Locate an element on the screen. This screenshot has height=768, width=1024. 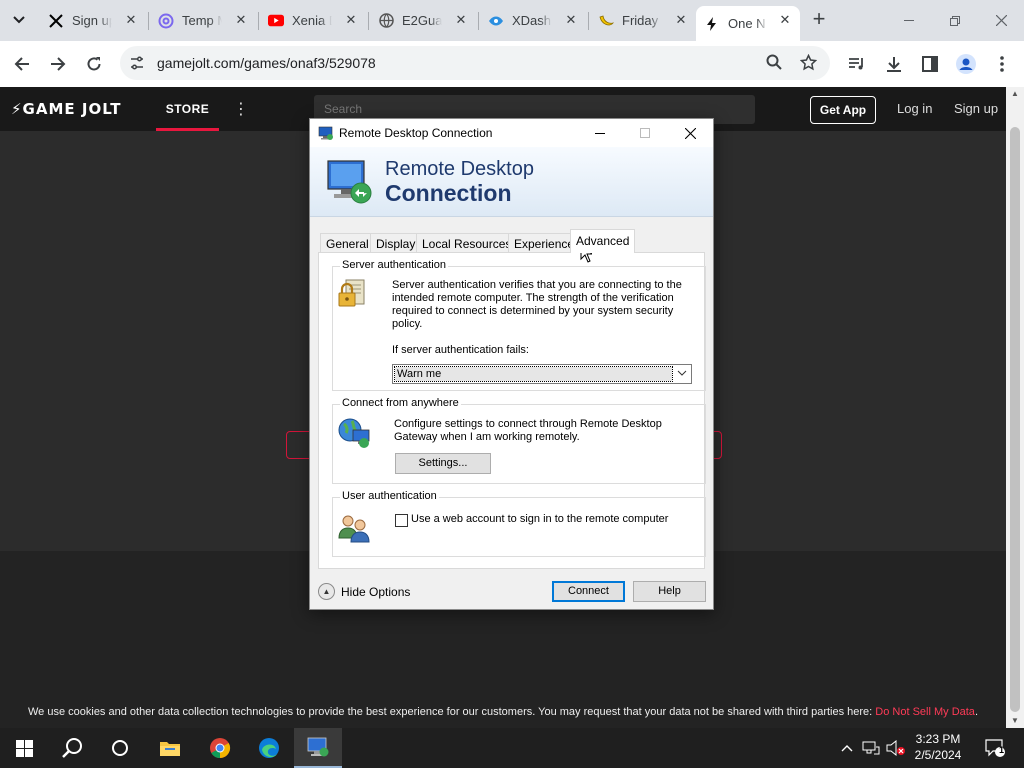
start-button is located at coordinates (24, 748).